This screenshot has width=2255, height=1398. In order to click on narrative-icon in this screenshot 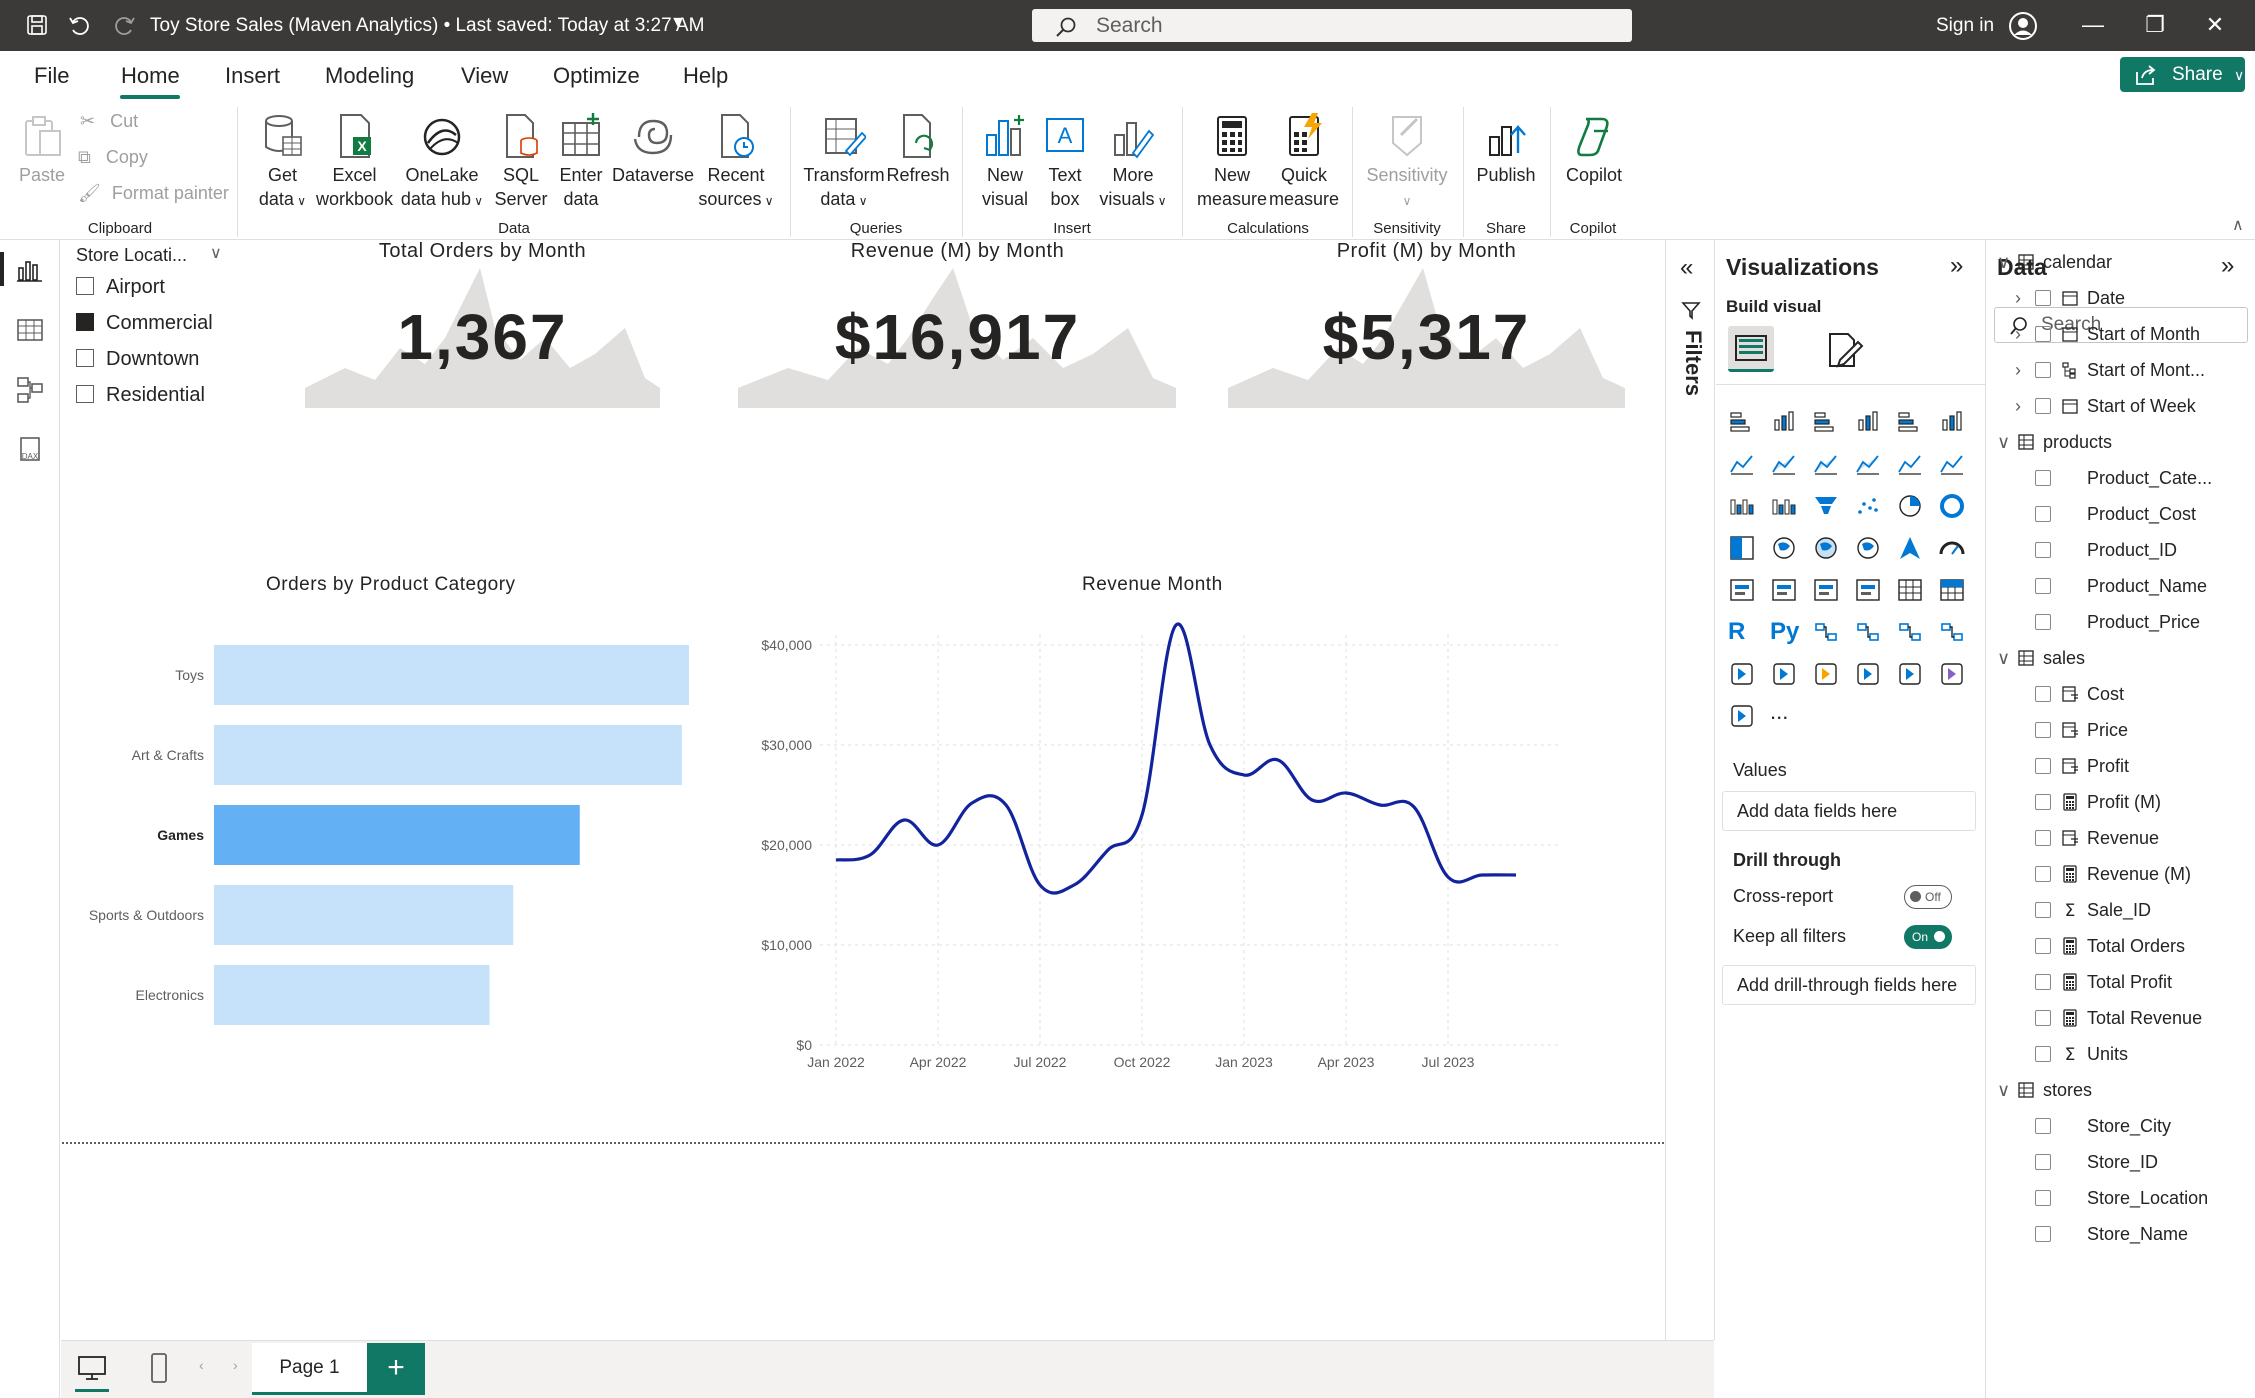, I will do `click(1952, 632)`.